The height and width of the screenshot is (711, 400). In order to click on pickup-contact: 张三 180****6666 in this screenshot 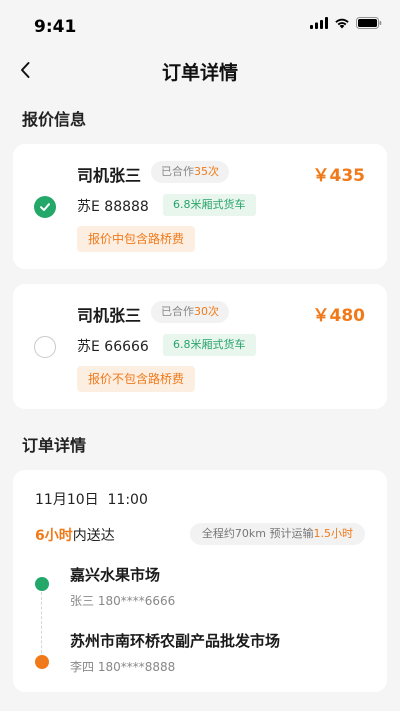, I will do `click(123, 601)`.